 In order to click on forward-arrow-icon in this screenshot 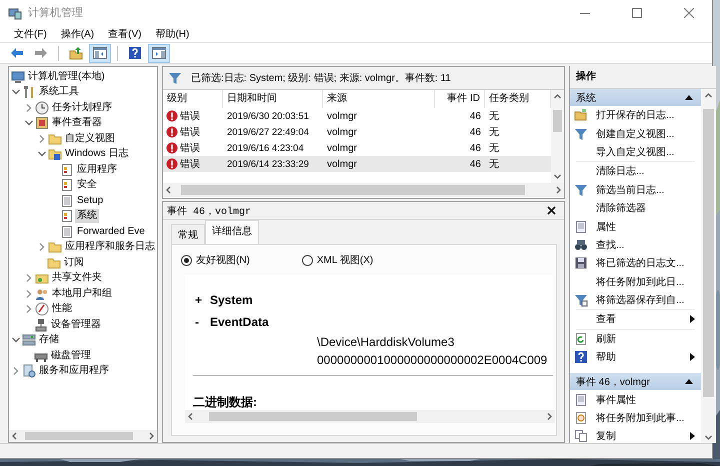, I will do `click(41, 53)`.